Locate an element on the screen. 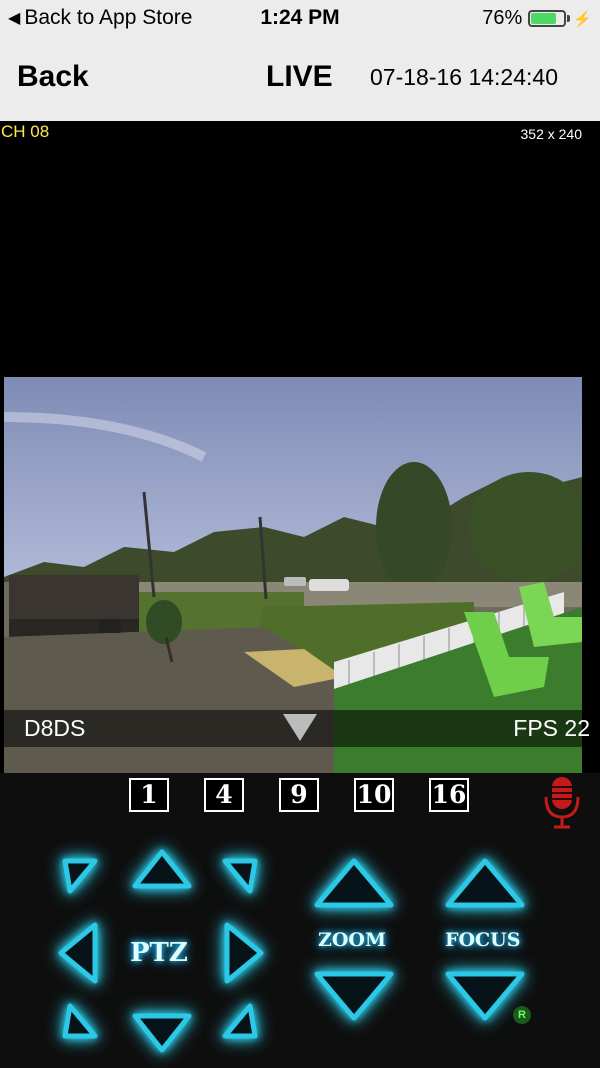  zoom-out-button is located at coordinates (354, 996).